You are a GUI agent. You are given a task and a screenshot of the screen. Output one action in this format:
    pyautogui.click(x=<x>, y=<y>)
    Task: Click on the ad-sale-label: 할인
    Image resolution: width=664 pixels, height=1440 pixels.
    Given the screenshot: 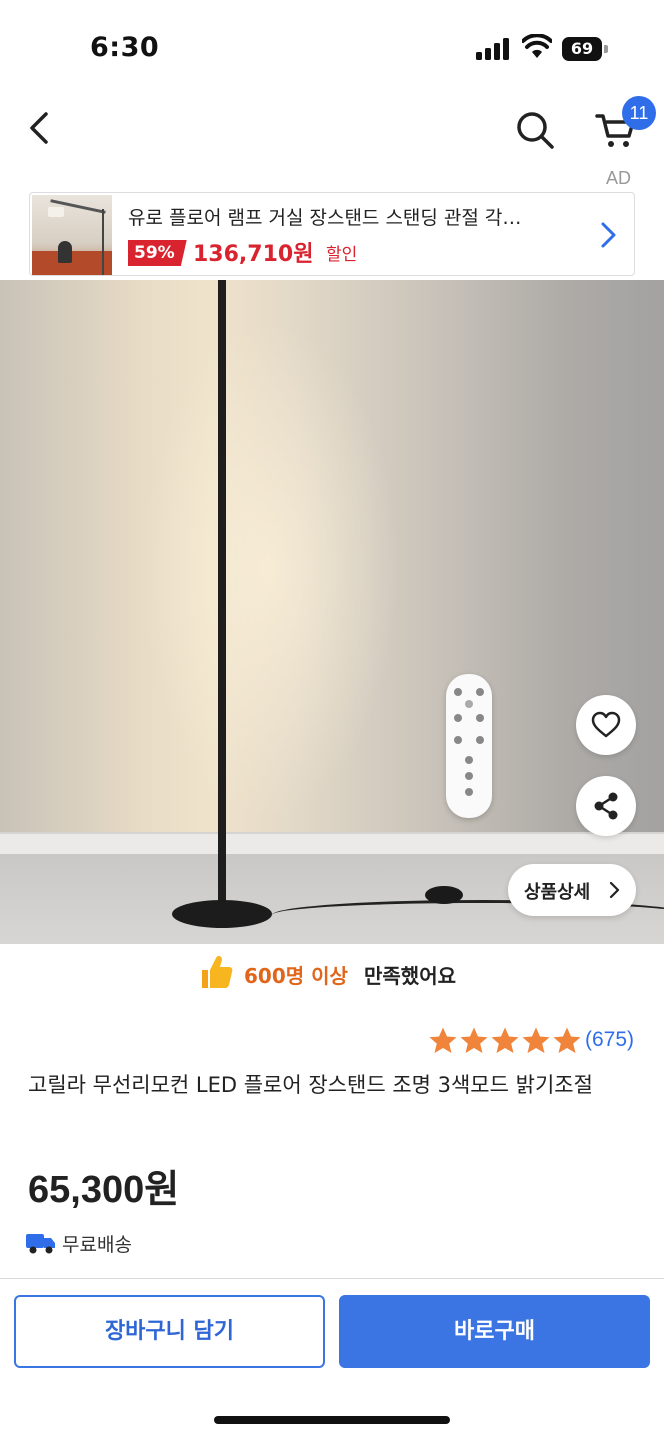 What is the action you would take?
    pyautogui.click(x=342, y=255)
    